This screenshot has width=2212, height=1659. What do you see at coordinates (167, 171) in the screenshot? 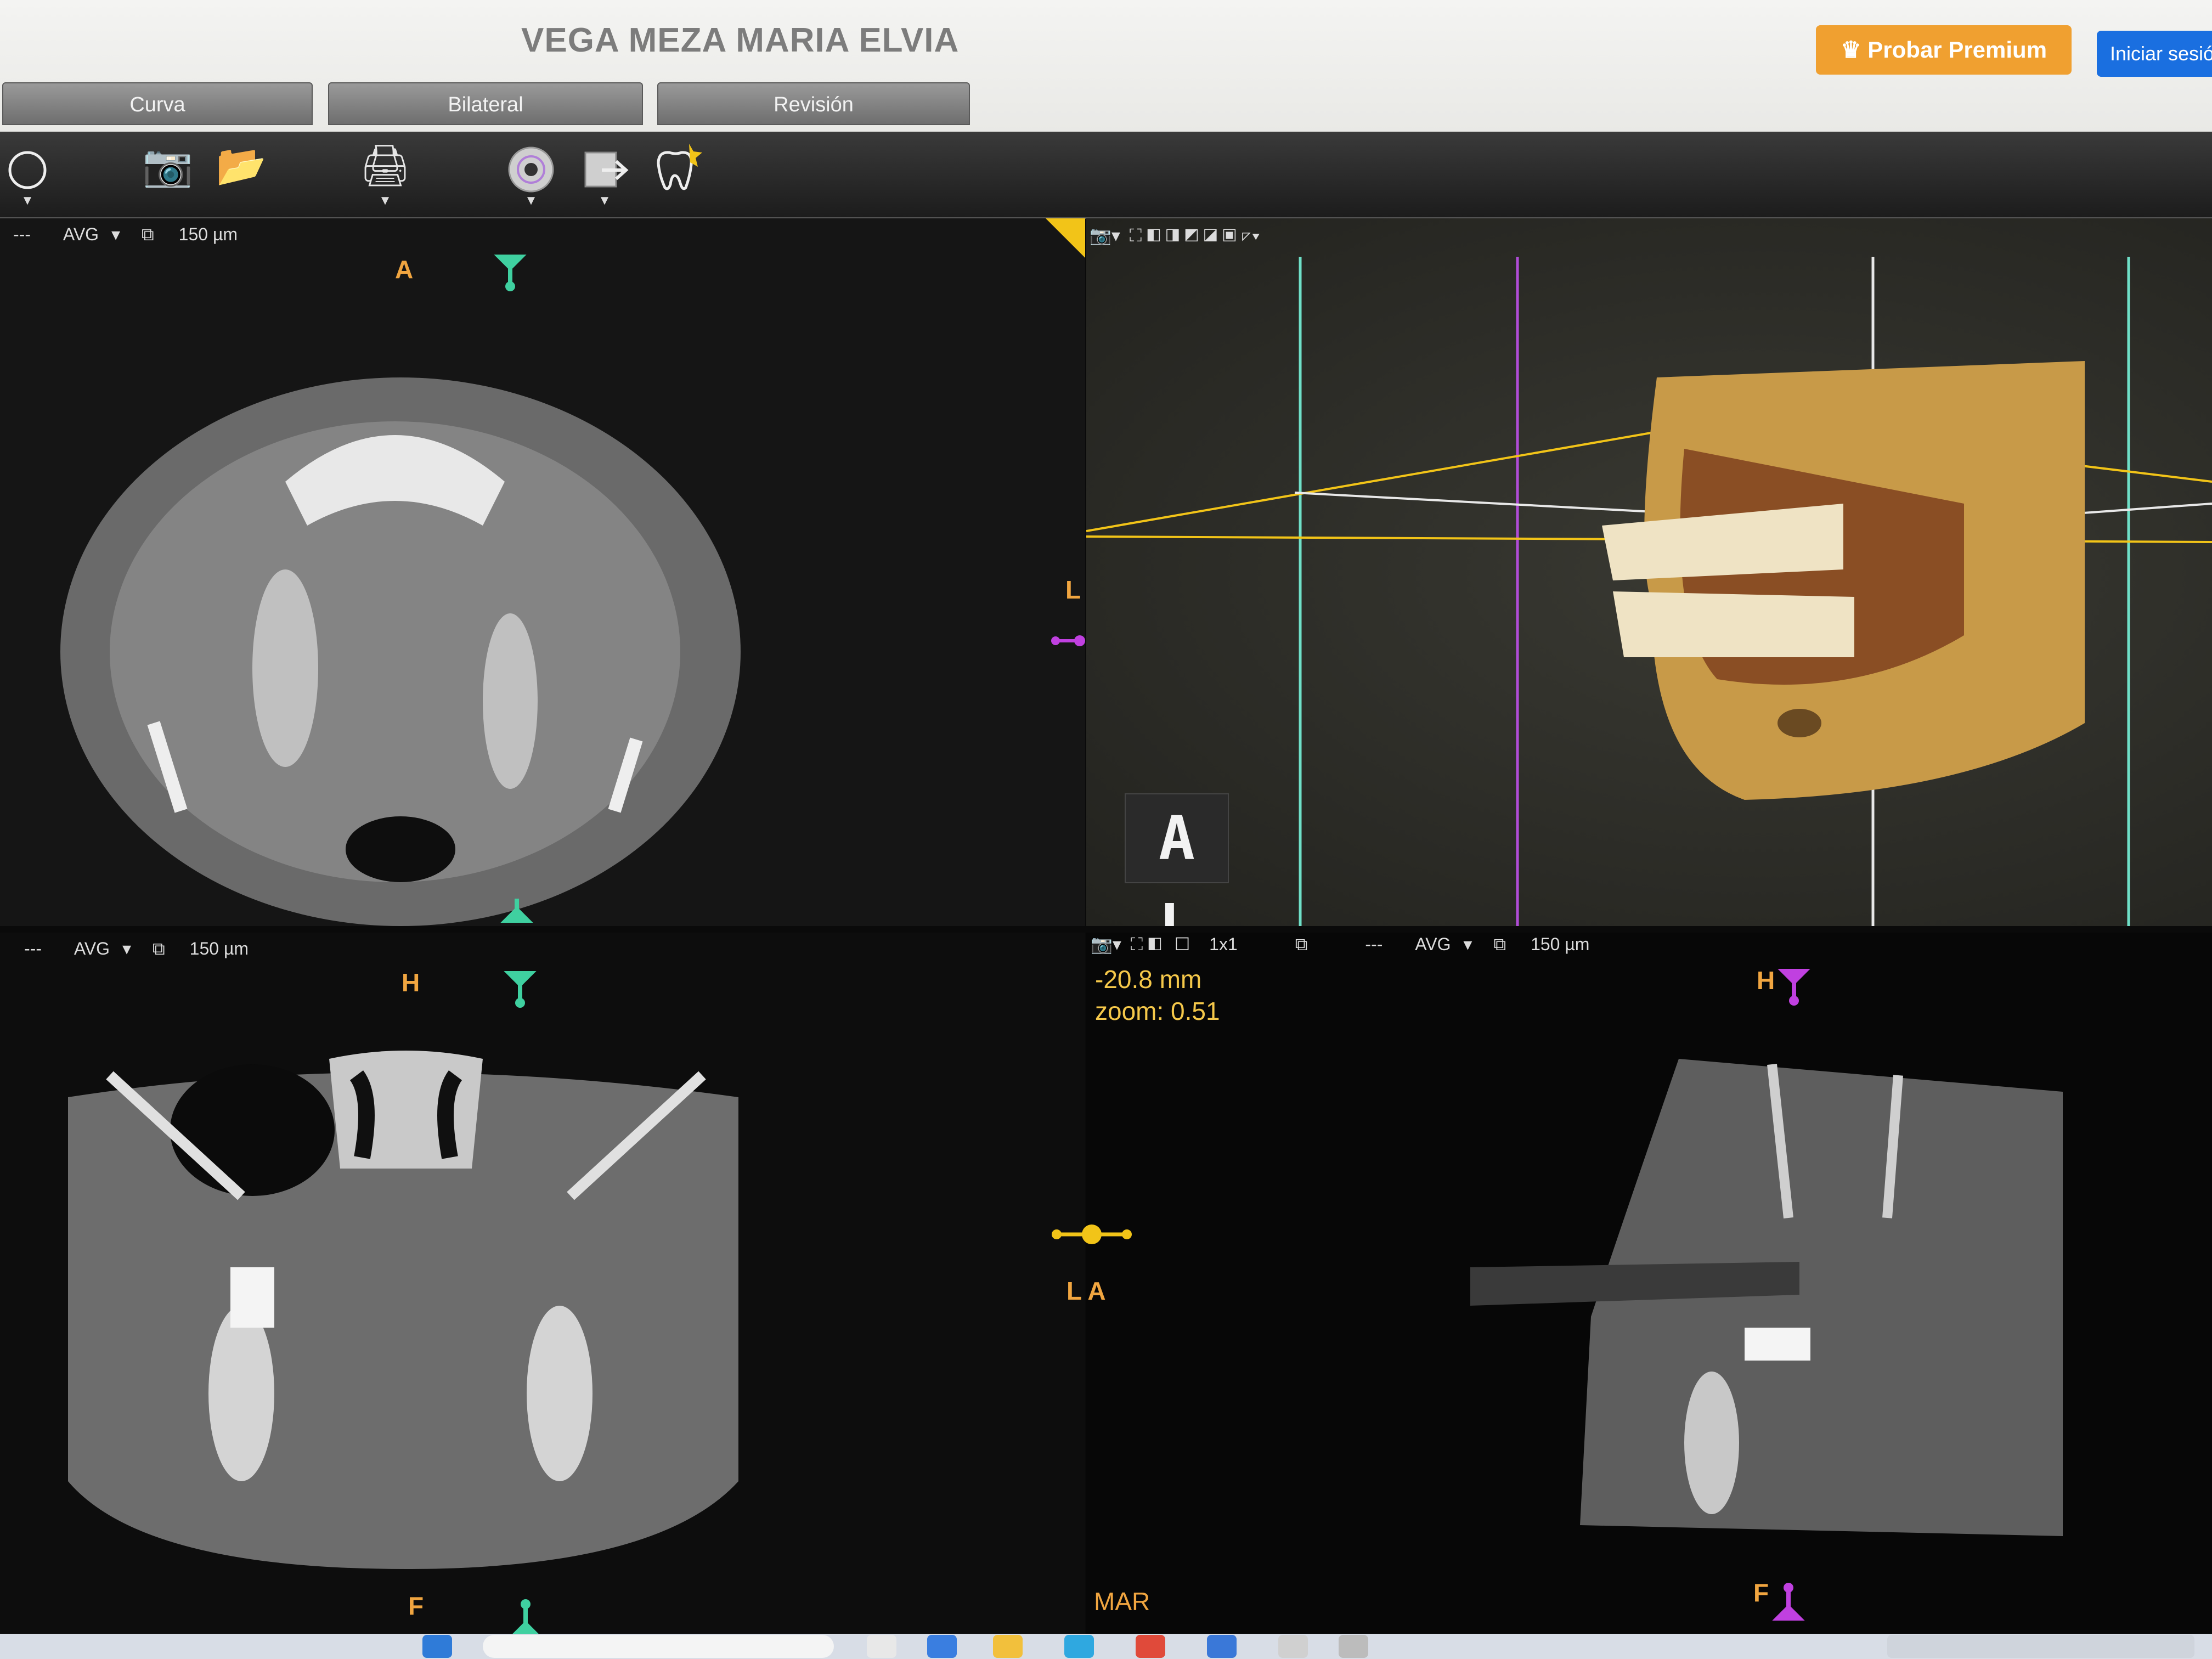
I see `camera-icon: 📷` at bounding box center [167, 171].